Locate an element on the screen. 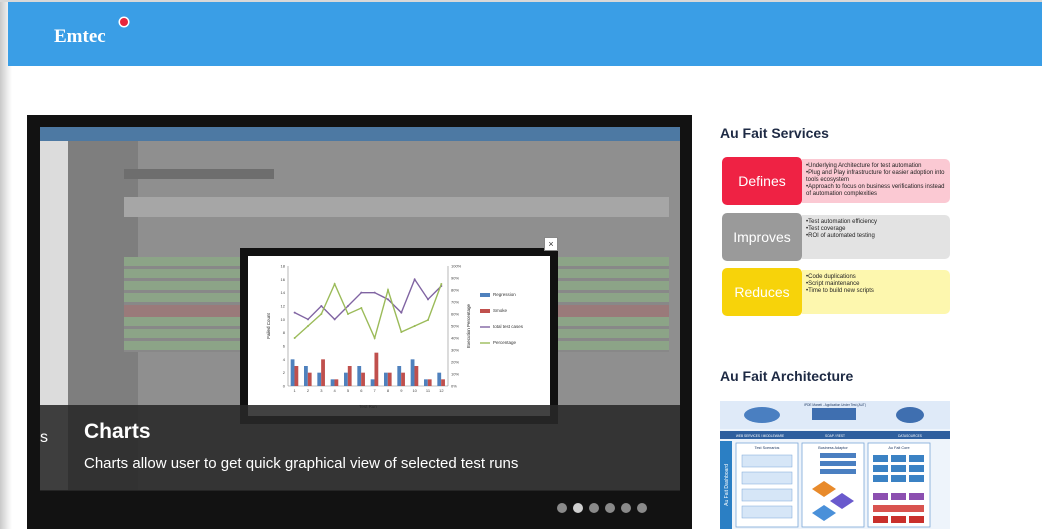  legend-label: Smoke is located at coordinates (500, 310).